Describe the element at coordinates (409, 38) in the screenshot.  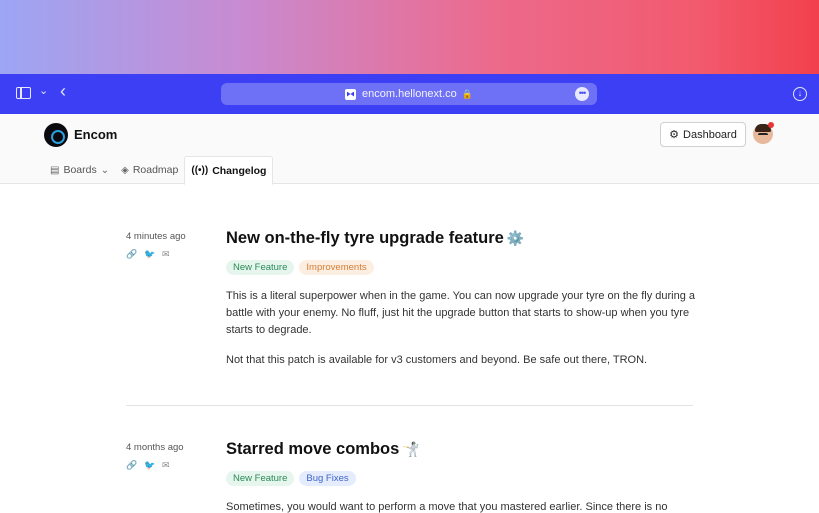
I see `desktop-backdrop` at that location.